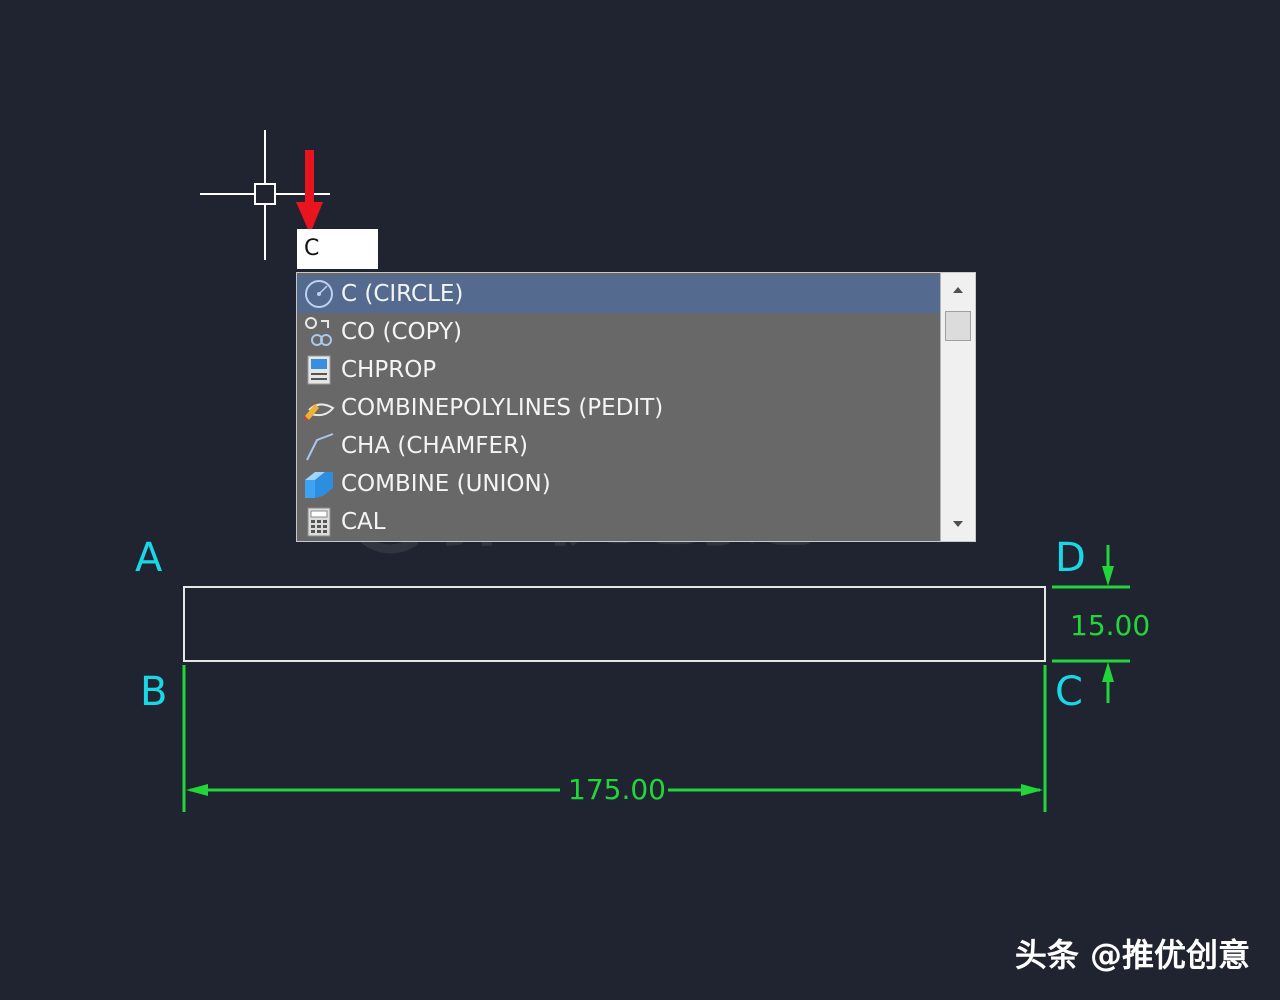 This screenshot has width=1280, height=1000. Describe the element at coordinates (401, 332) in the screenshot. I see `autocomplete-item-label: CO (COPY)` at that location.